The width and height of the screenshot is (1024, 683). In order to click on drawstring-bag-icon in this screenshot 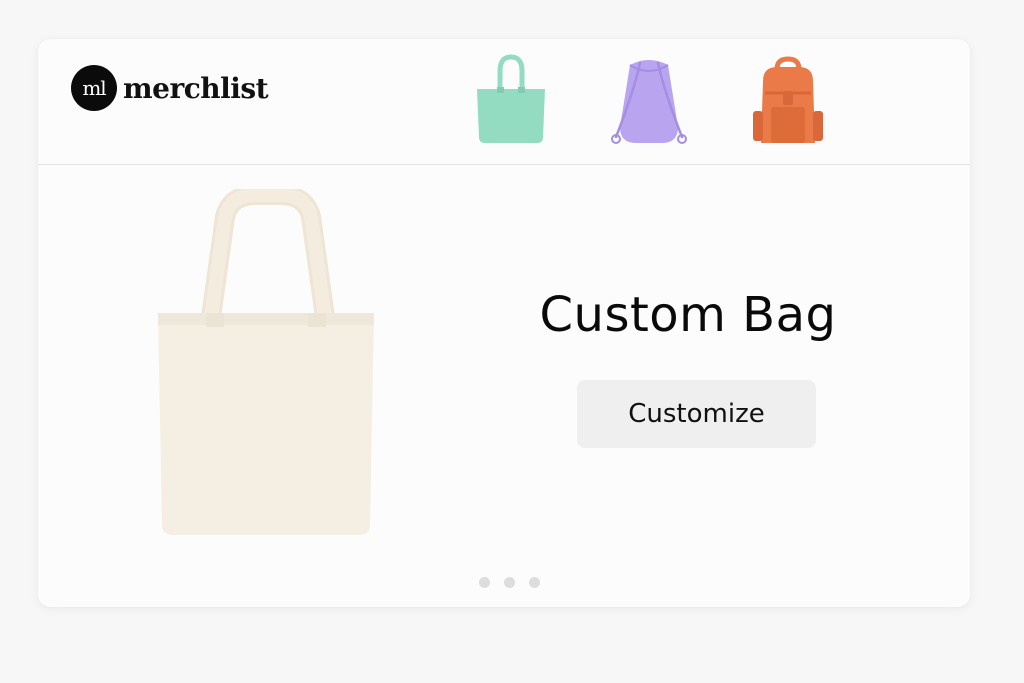, I will do `click(649, 102)`.